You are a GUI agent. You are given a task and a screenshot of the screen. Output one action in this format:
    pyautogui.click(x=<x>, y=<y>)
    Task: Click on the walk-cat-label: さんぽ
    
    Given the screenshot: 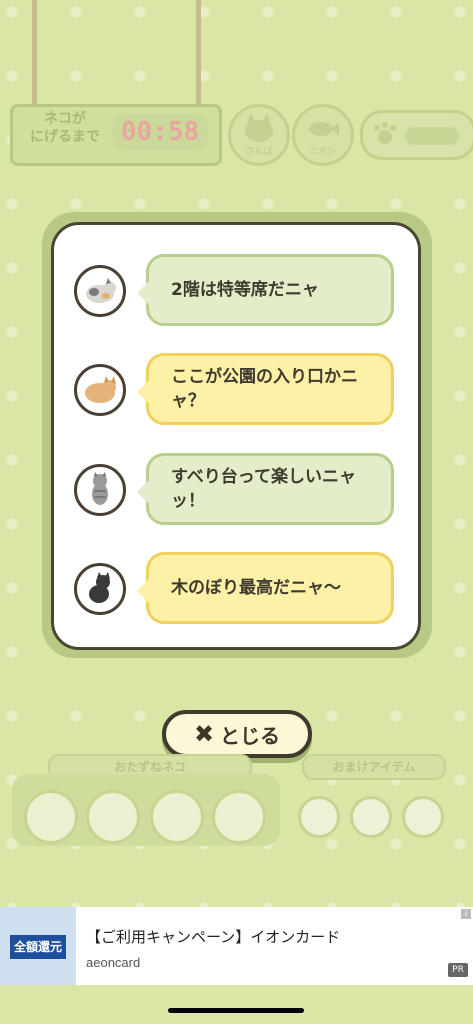 What is the action you would take?
    pyautogui.click(x=259, y=152)
    